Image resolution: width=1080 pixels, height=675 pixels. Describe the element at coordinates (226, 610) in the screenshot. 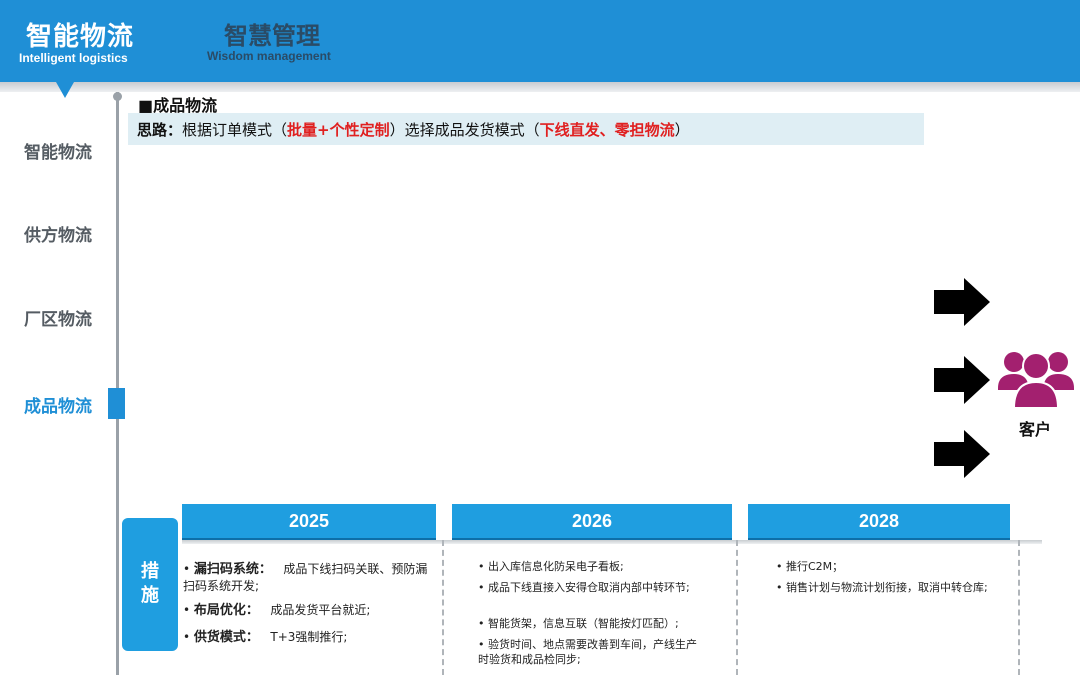

I see `measure-item-title: 布局优化：` at that location.